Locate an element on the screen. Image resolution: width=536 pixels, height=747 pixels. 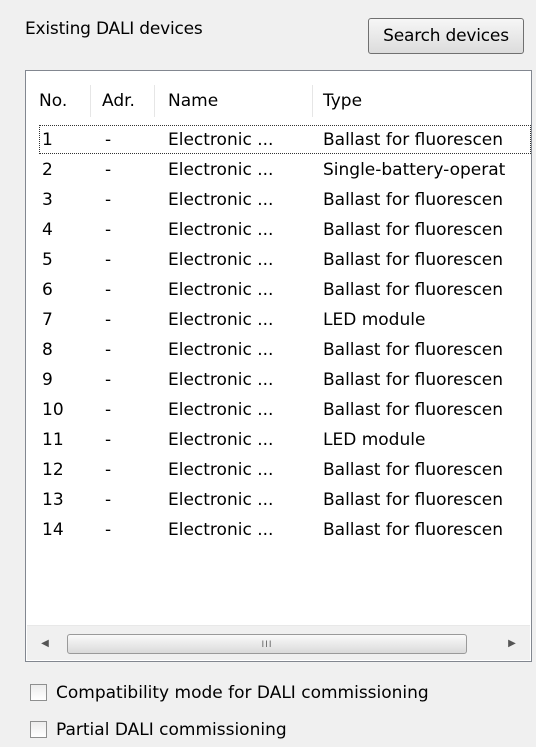
cell-no: 9 is located at coordinates (47, 380).